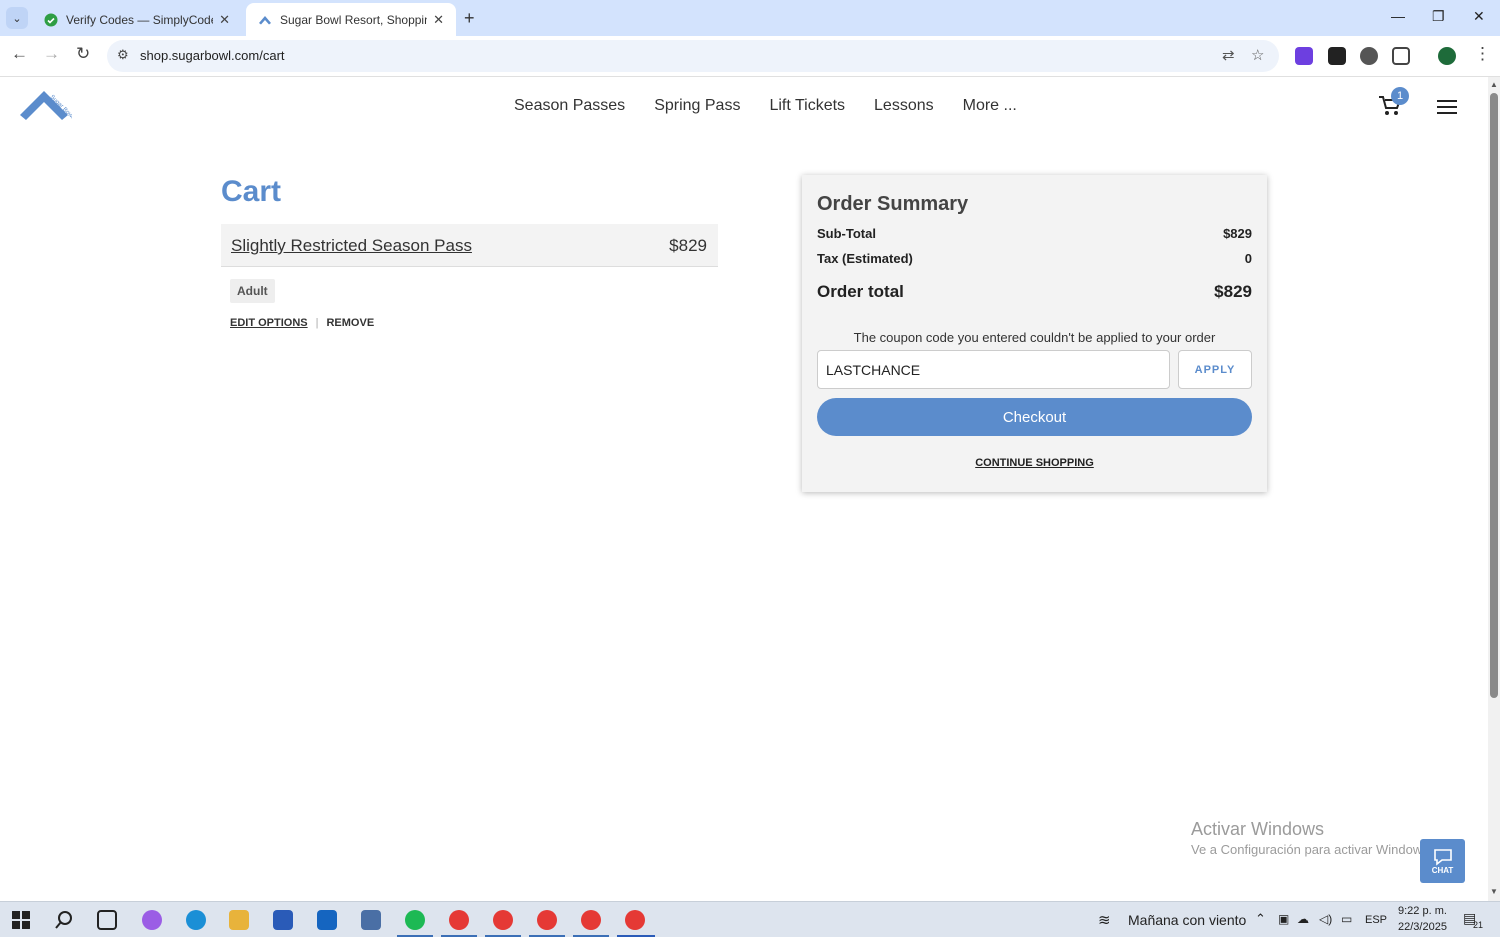 The image size is (1500, 937). I want to click on coupon-code-input, so click(993, 369).